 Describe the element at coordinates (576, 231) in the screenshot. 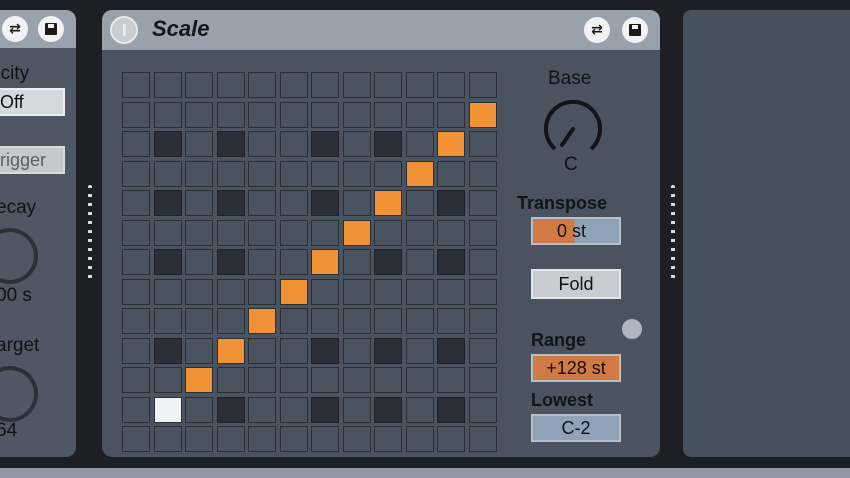

I see `transpose-field: 0 st` at that location.